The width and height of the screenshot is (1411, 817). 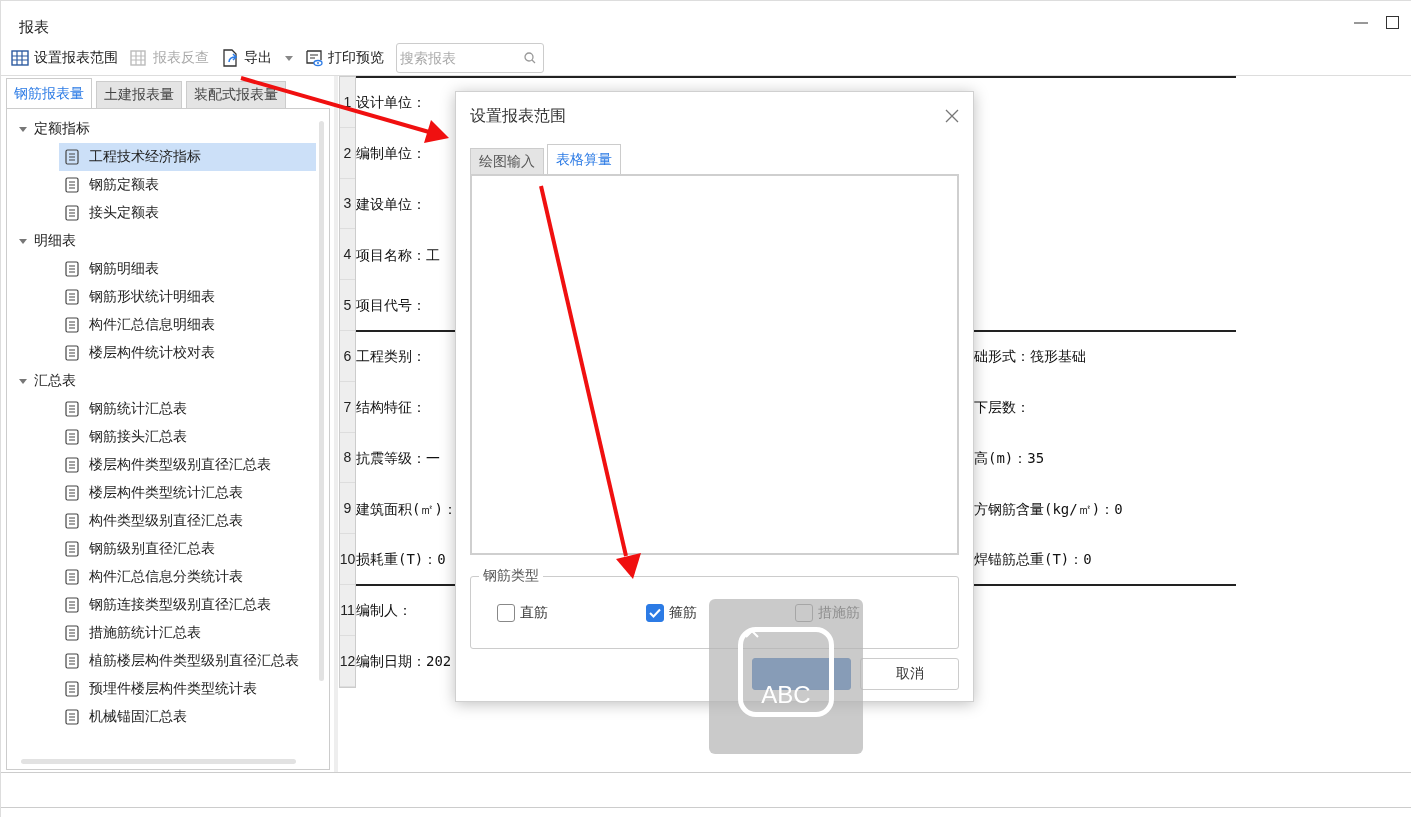 I want to click on tree-item: 构件类型级别直径汇总表, so click(x=187, y=521).